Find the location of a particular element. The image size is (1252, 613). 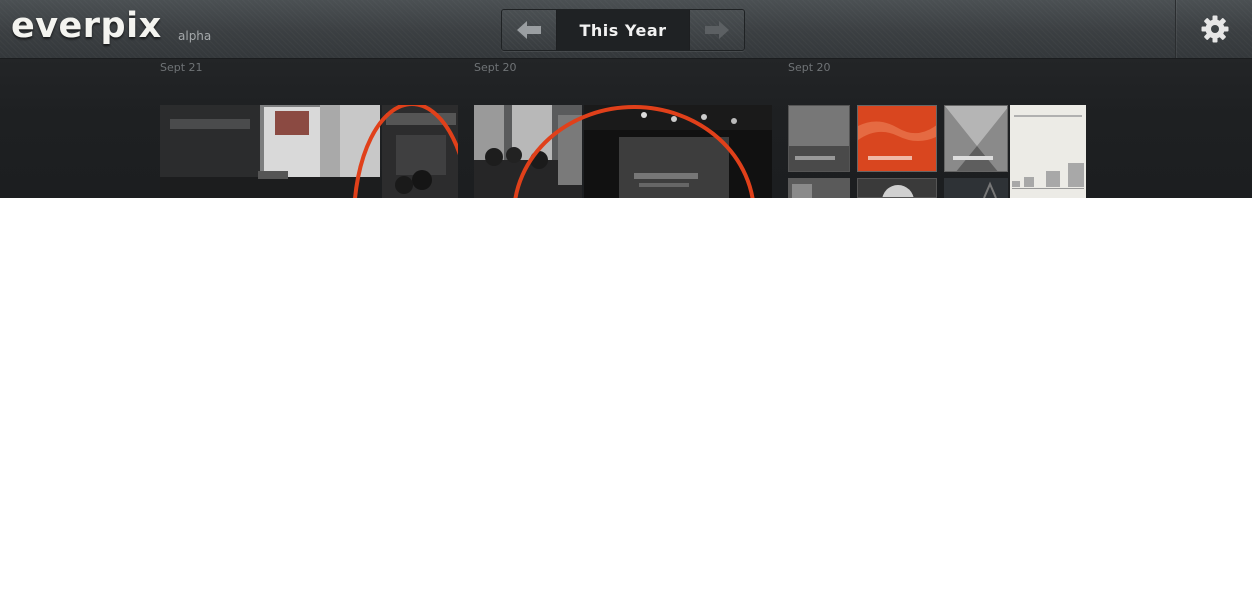

settings-button is located at coordinates (1213, 29).